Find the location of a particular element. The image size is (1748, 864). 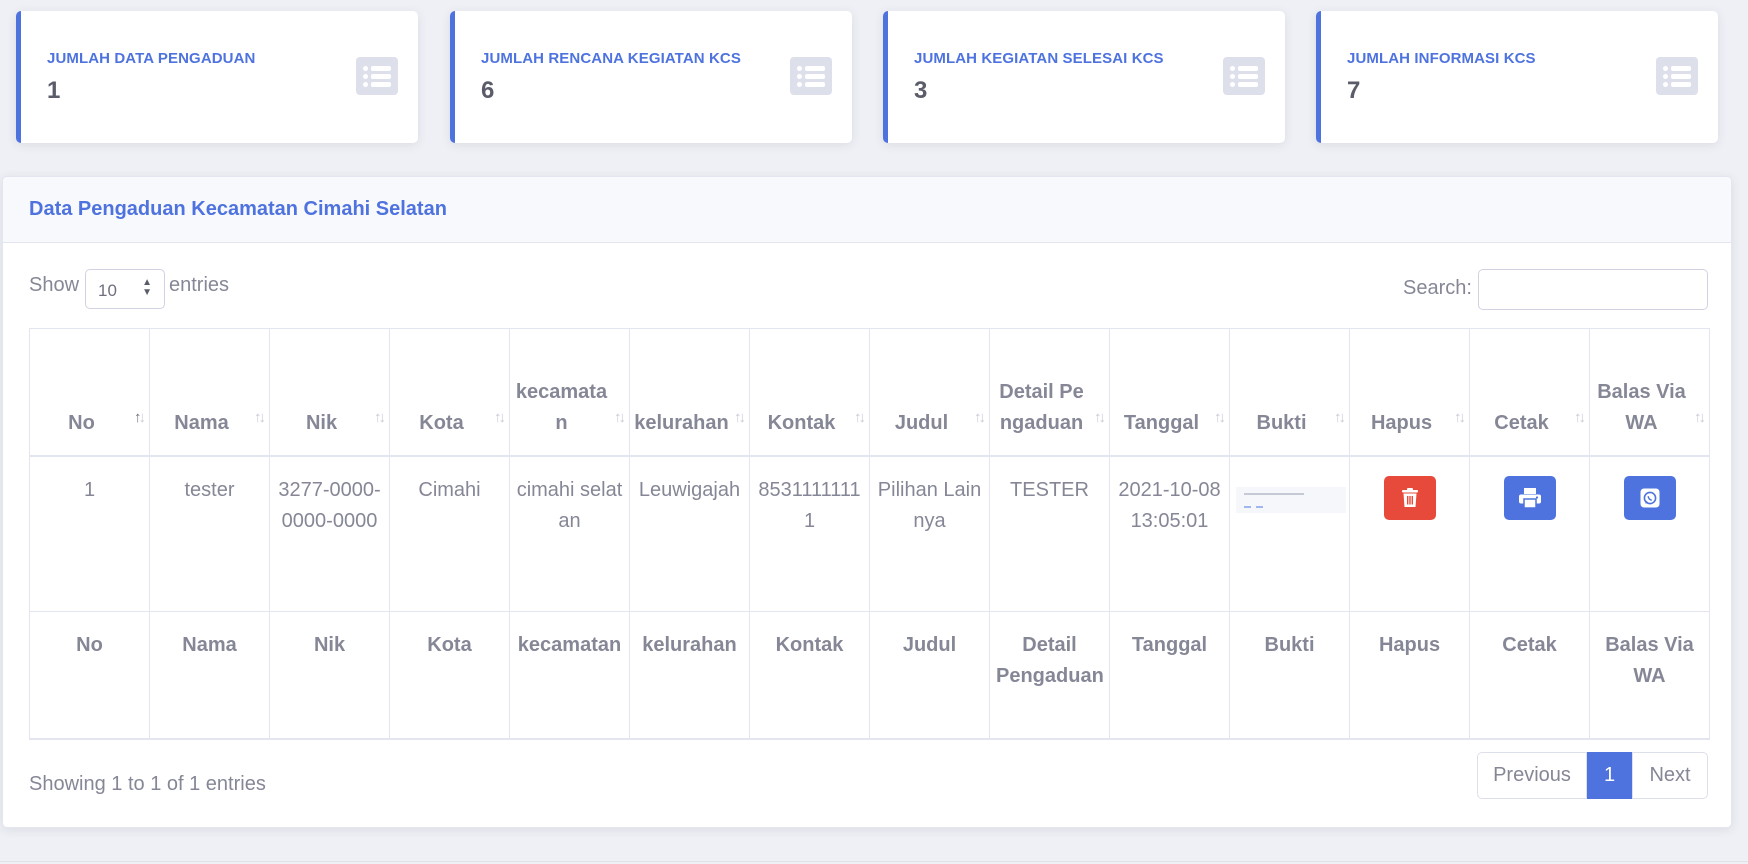

cell-detail: TESTER is located at coordinates (1049, 533).